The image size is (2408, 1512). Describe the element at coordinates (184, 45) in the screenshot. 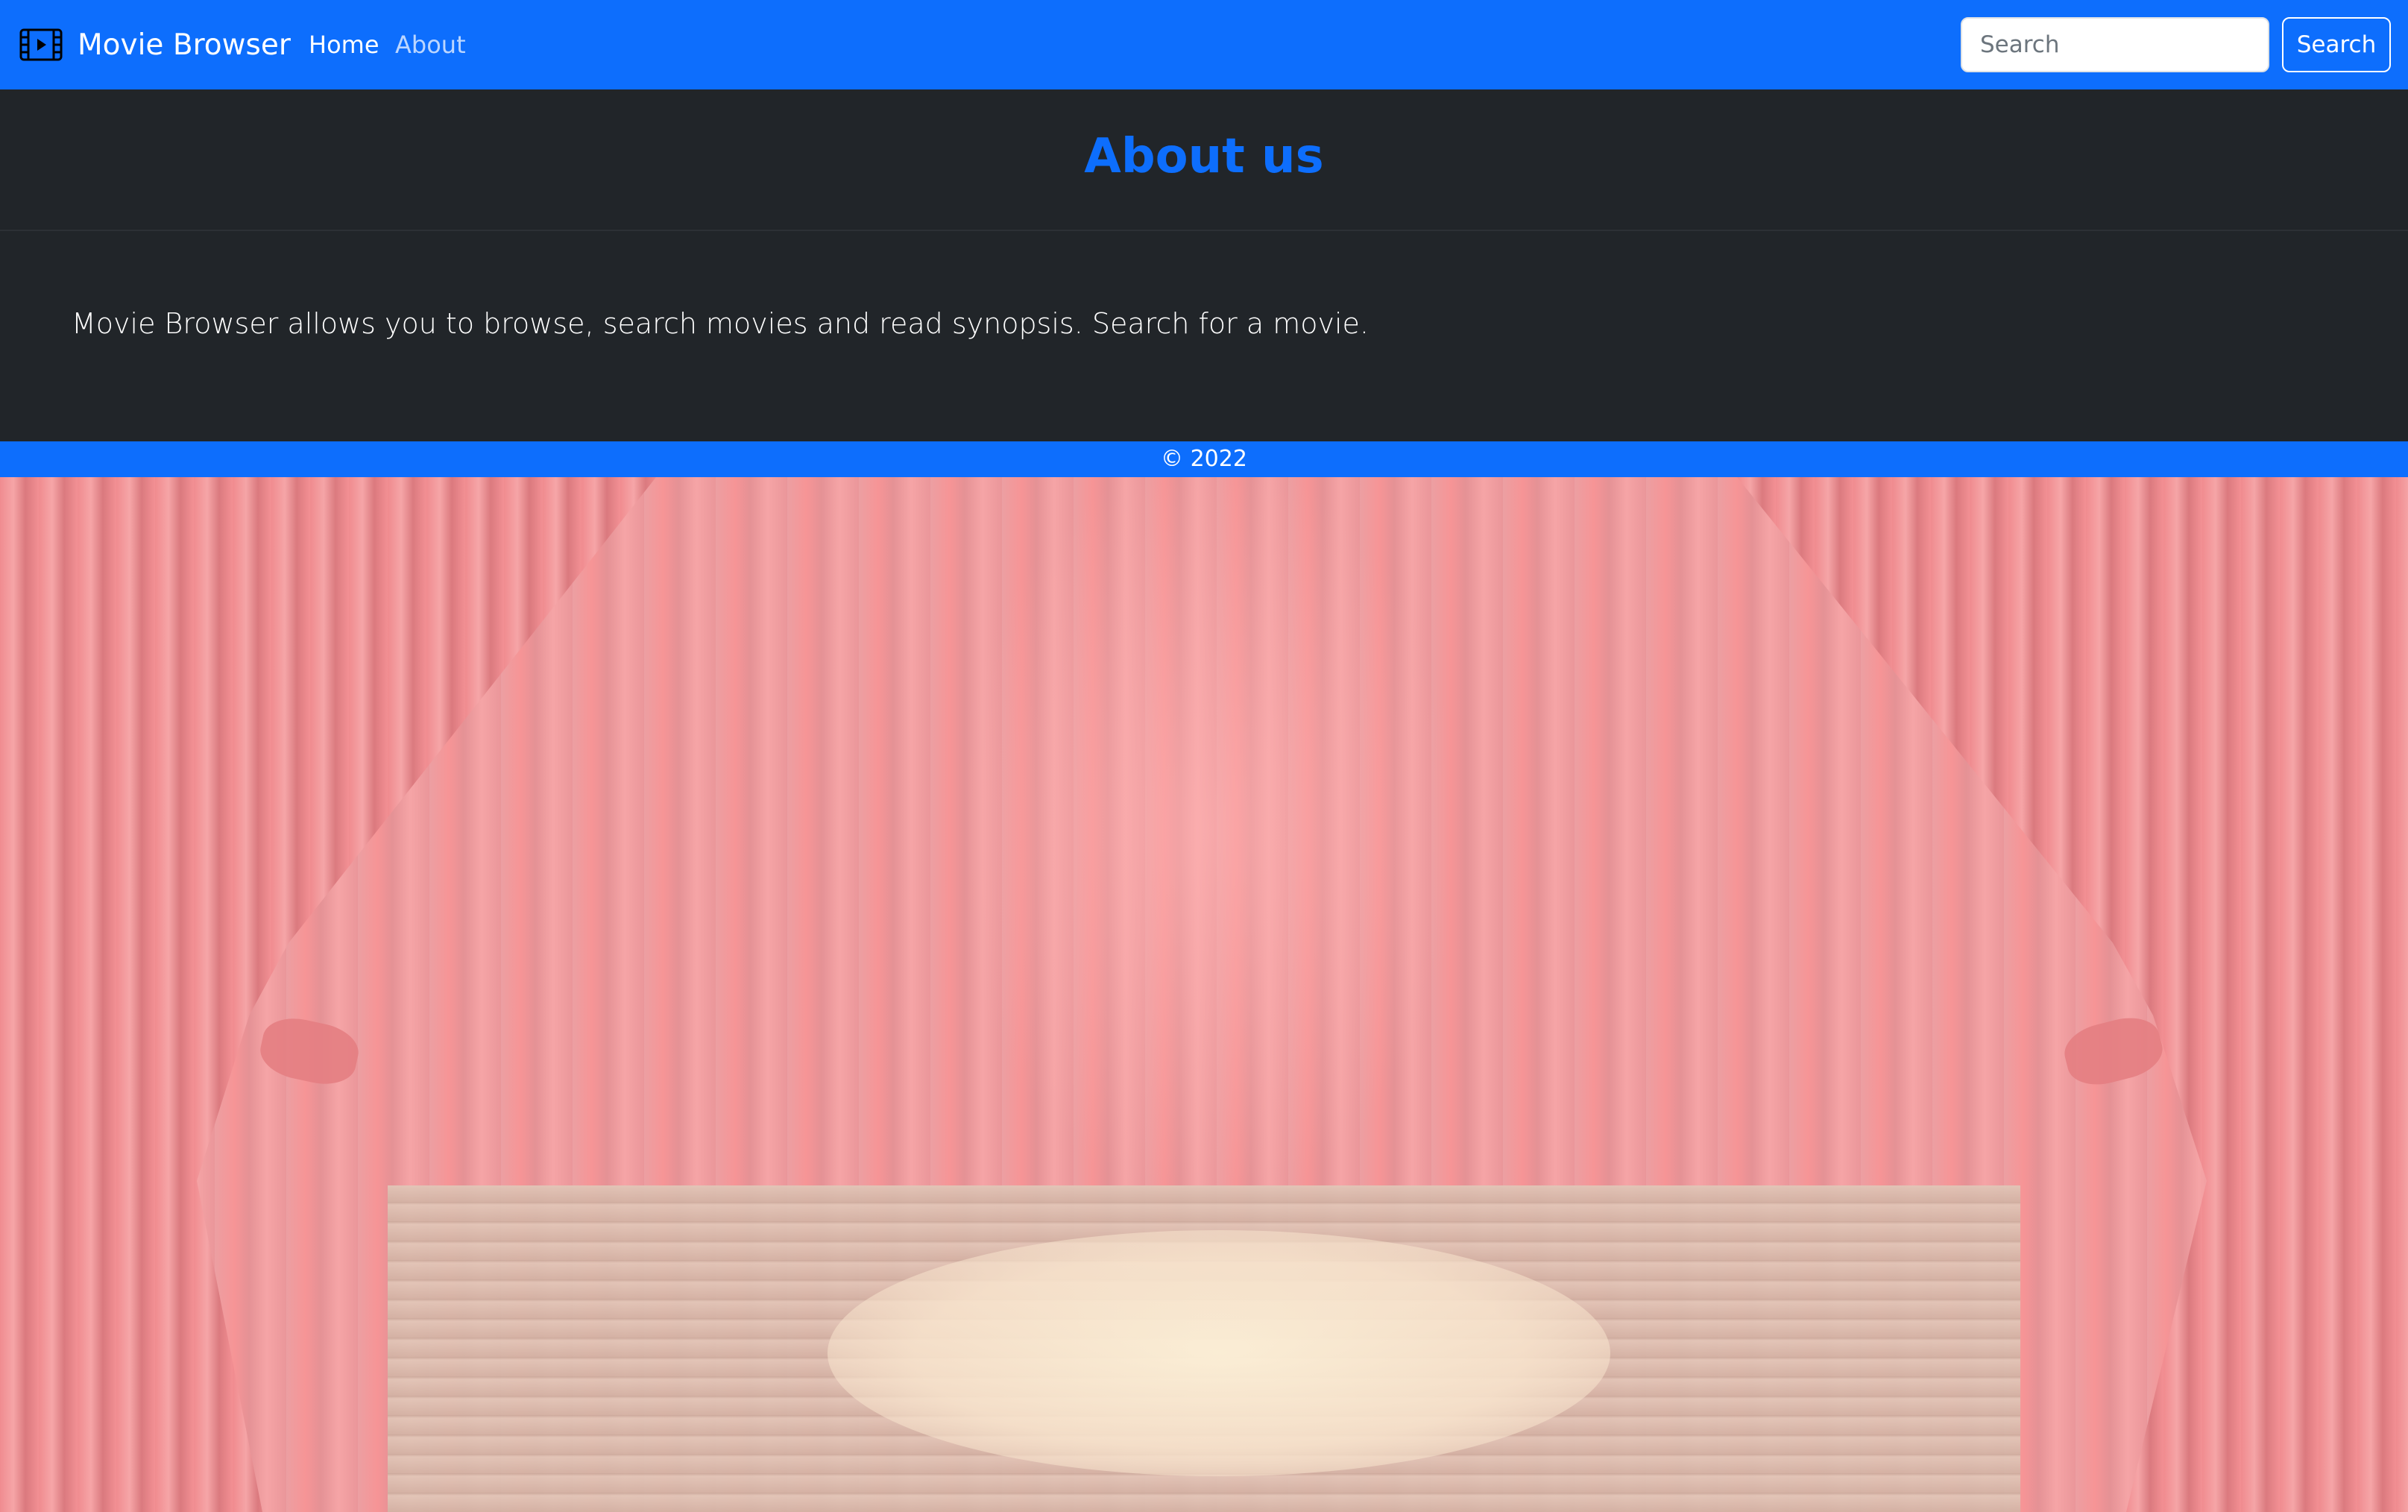

I see `brand-name: Movie Browser` at that location.